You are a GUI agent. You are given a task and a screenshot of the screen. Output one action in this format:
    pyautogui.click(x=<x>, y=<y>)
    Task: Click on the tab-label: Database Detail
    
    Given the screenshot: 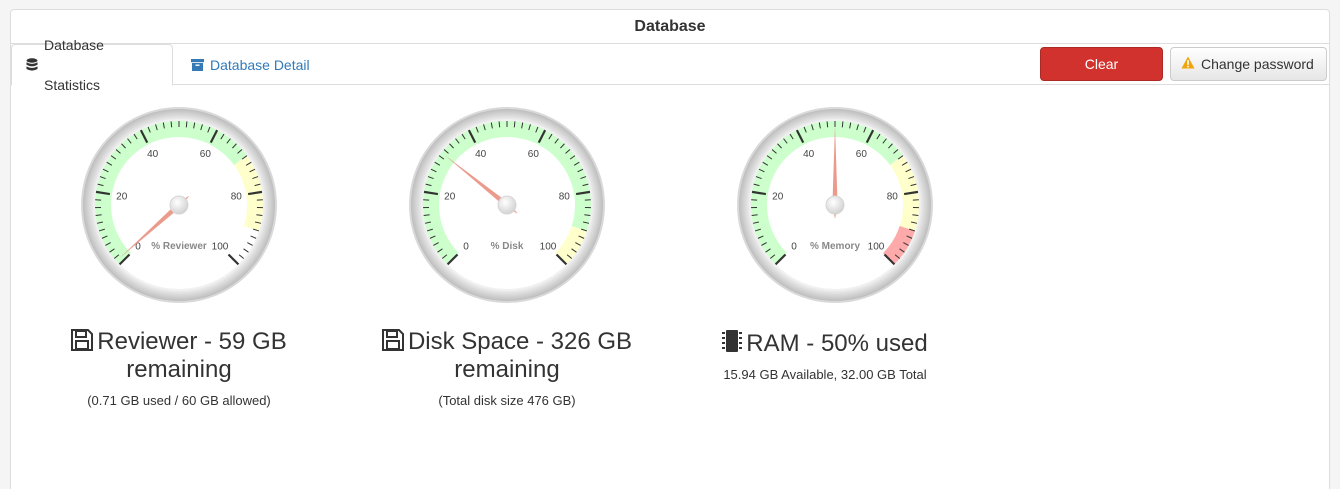 What is the action you would take?
    pyautogui.click(x=260, y=65)
    